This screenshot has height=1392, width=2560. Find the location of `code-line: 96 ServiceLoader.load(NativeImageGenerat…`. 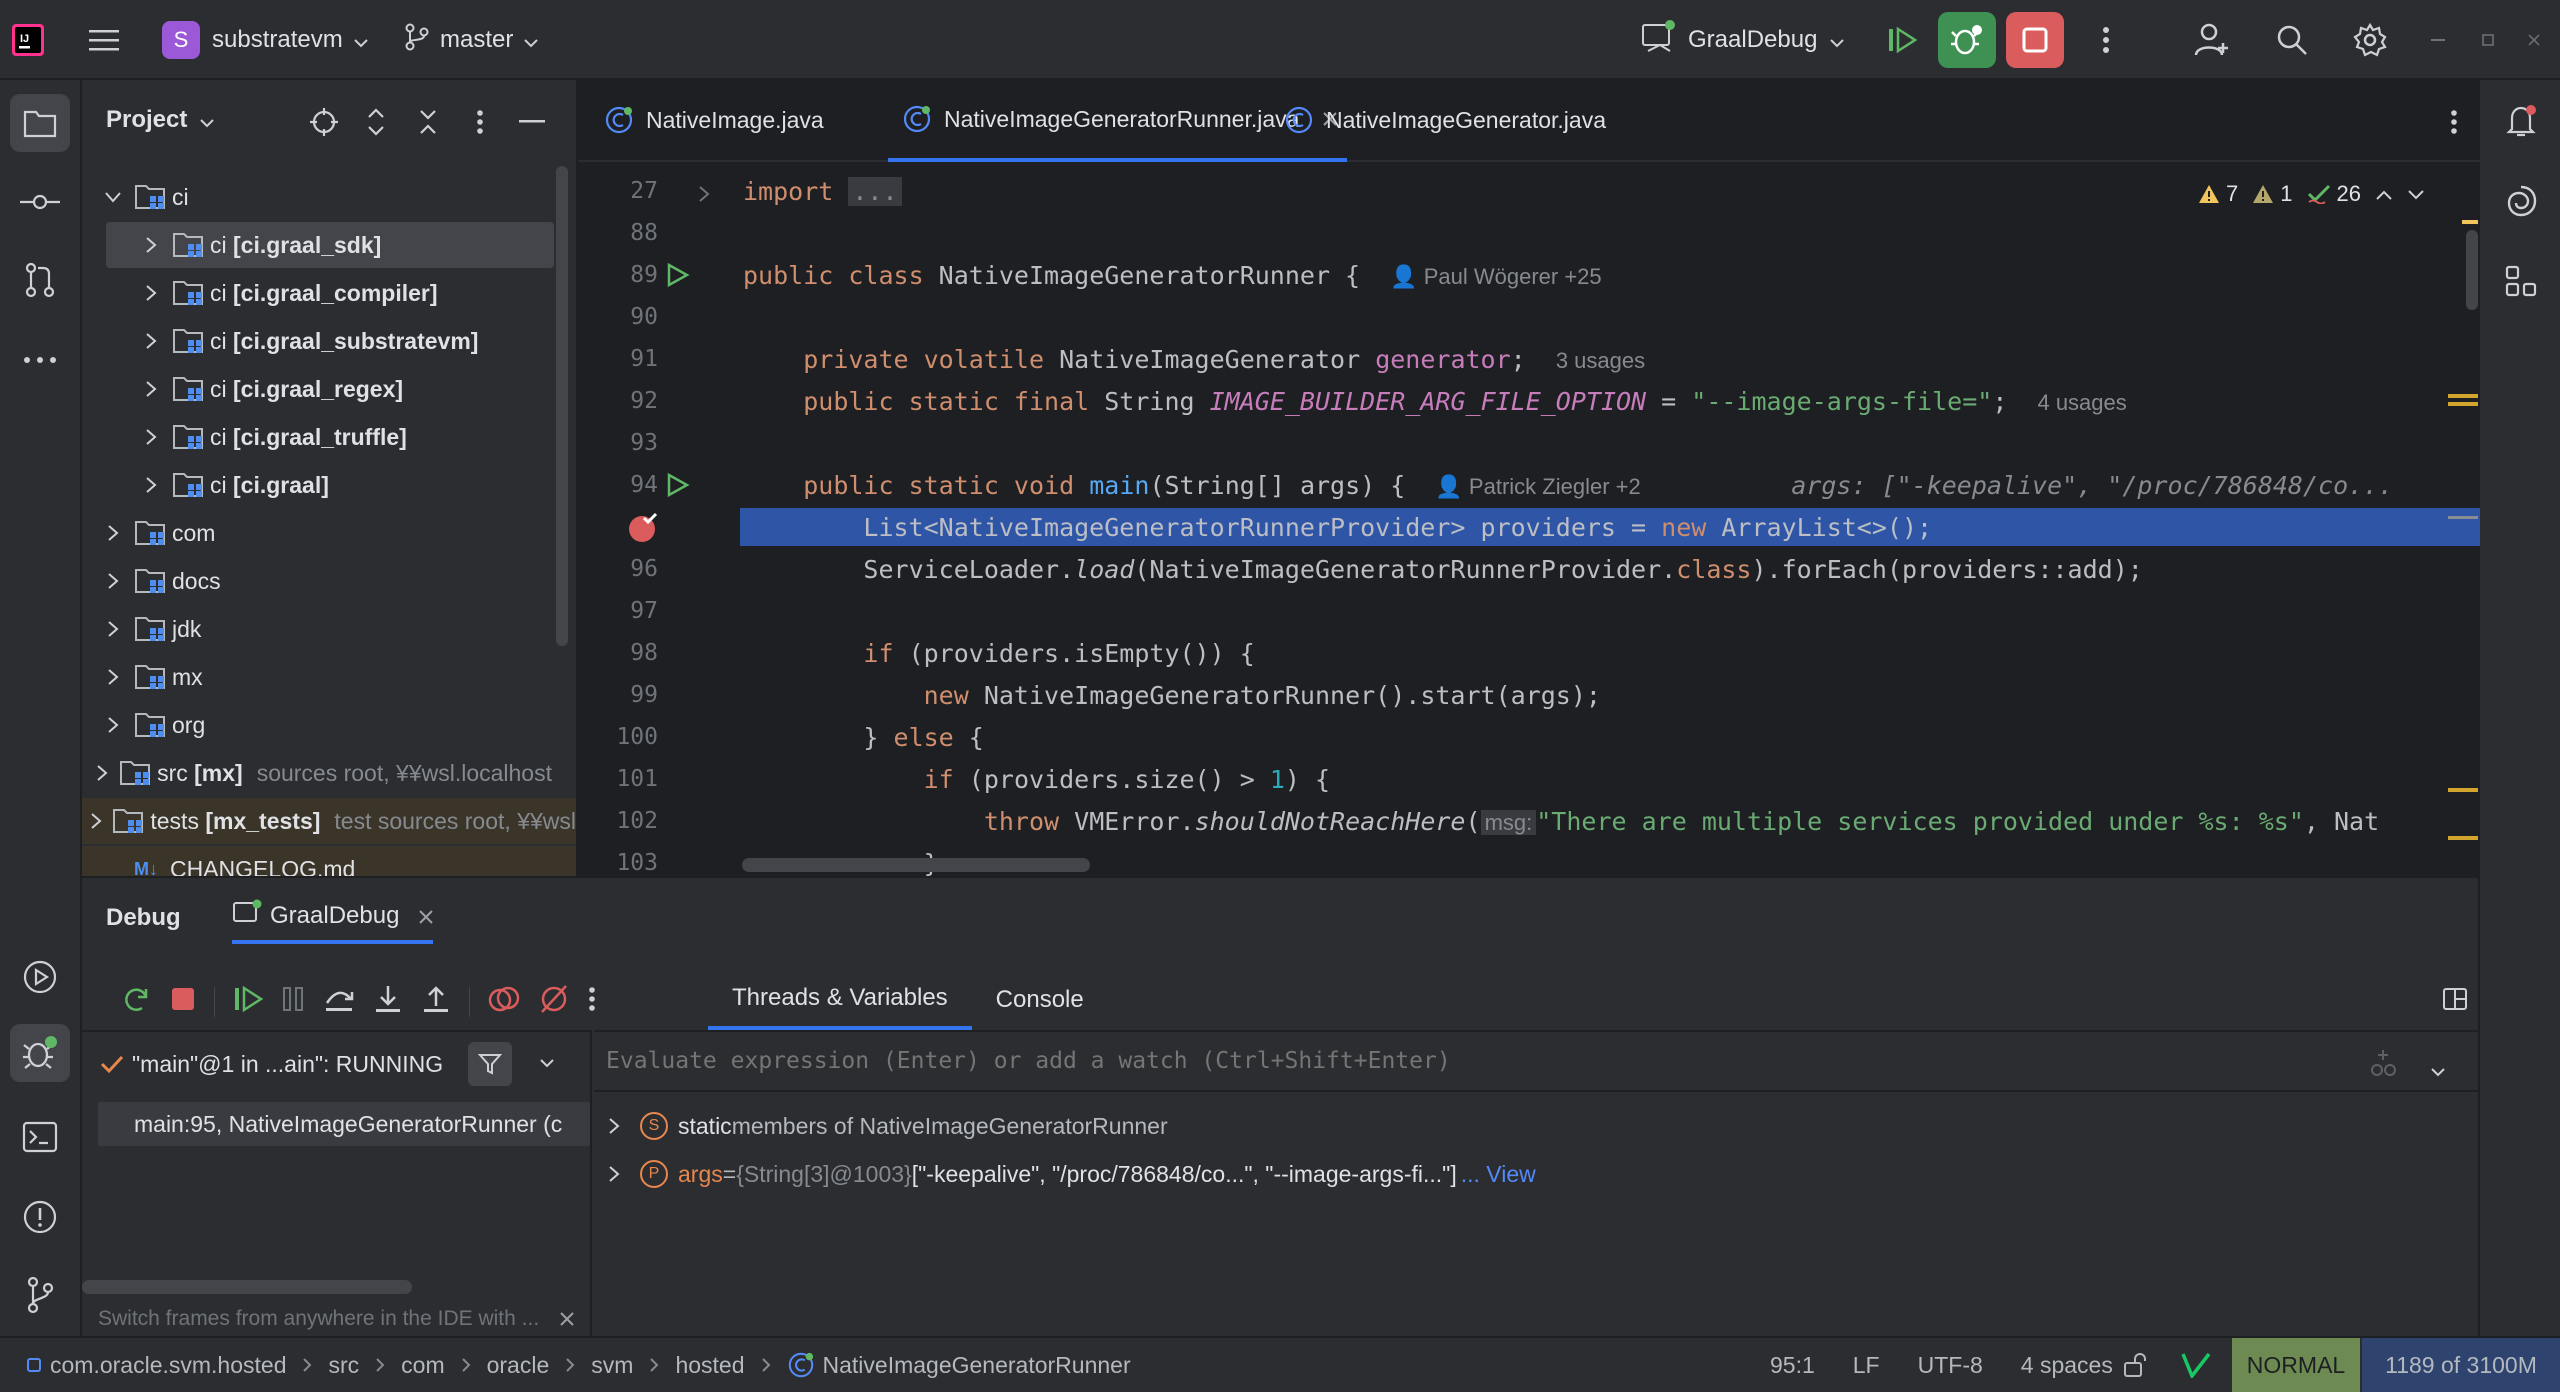

code-line: 96 ServiceLoader.load(NativeImageGenerat… is located at coordinates (1529, 569).